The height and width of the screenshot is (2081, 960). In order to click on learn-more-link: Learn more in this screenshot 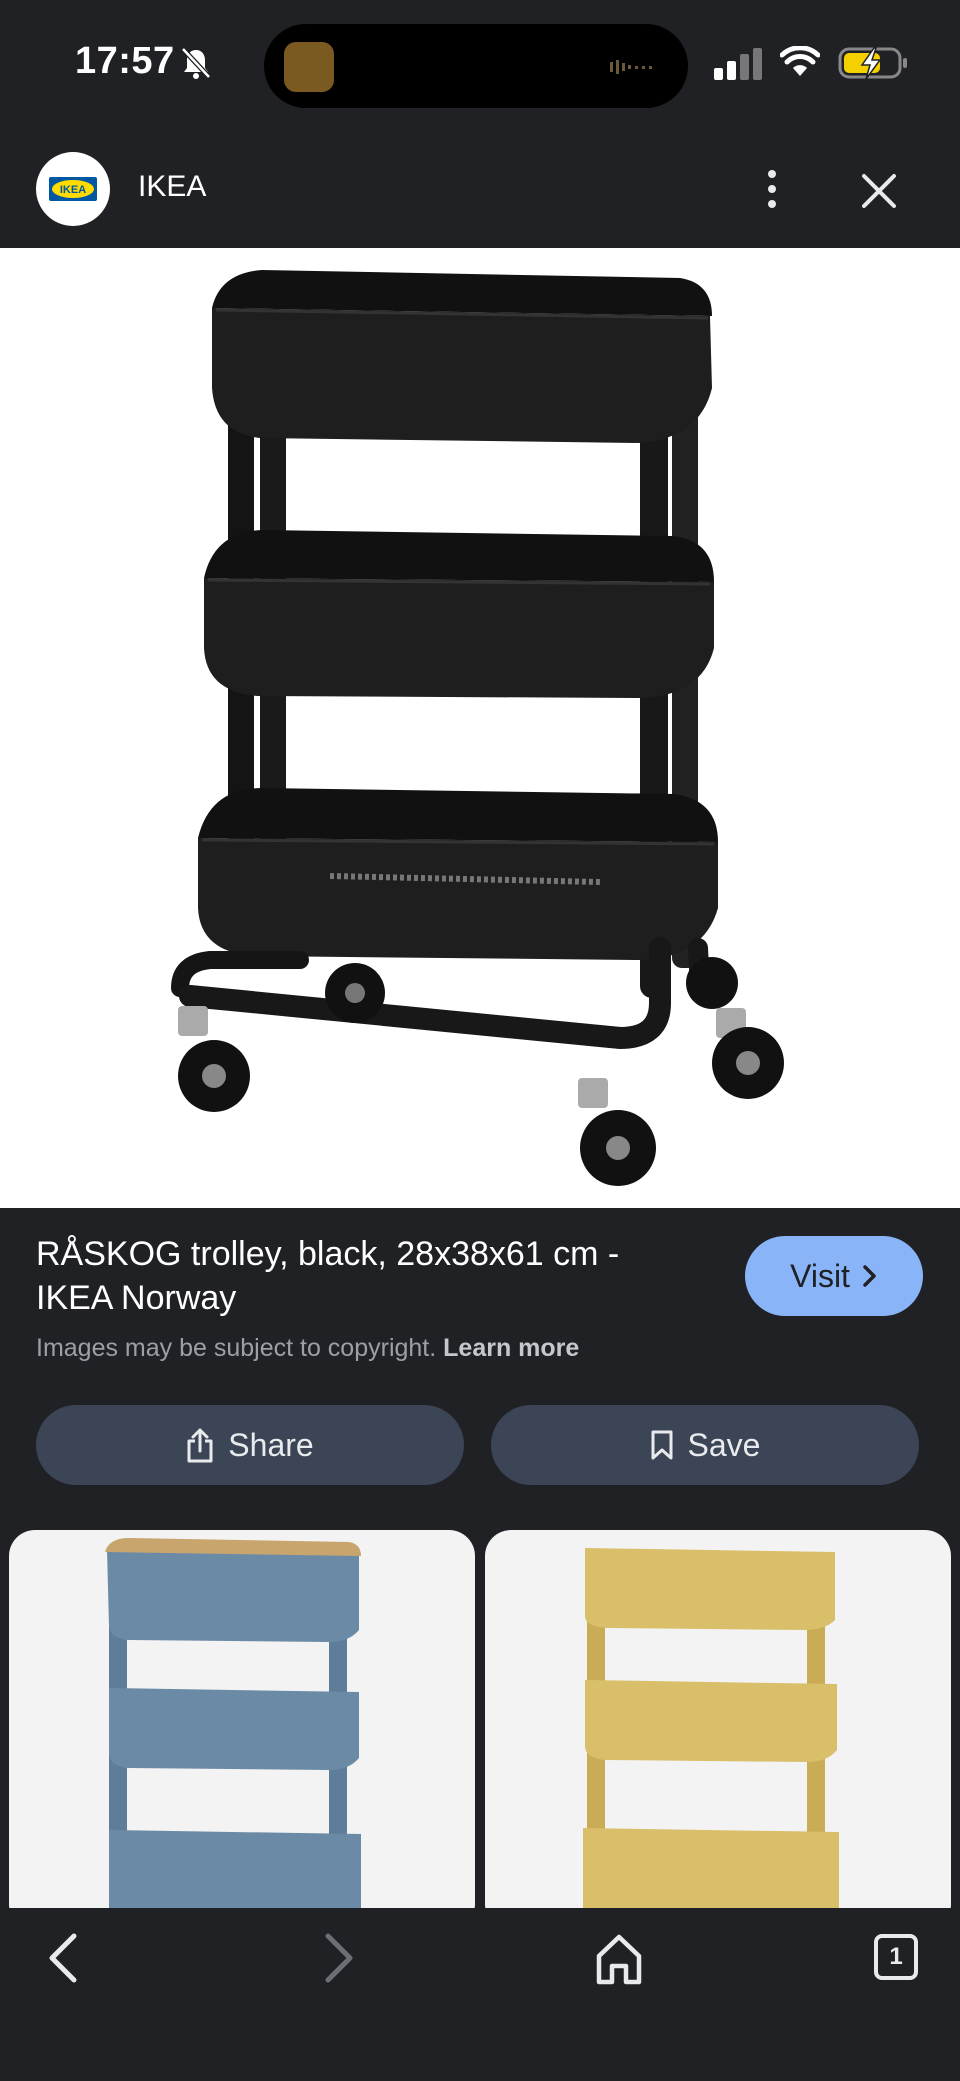, I will do `click(511, 1348)`.